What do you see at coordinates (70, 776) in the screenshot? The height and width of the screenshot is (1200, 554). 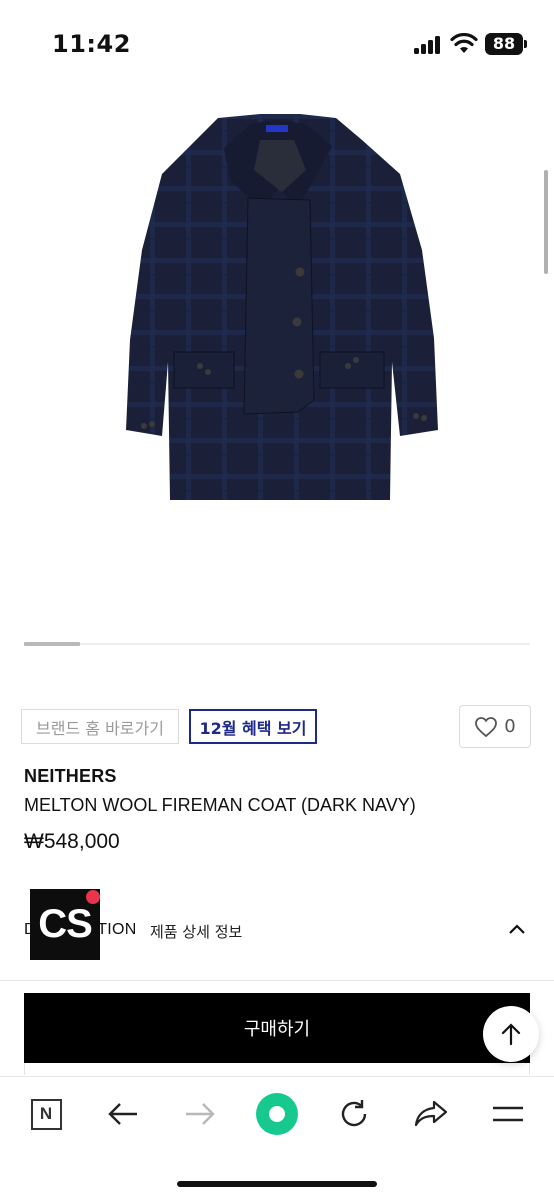 I see `brand-name: NEITHERS` at bounding box center [70, 776].